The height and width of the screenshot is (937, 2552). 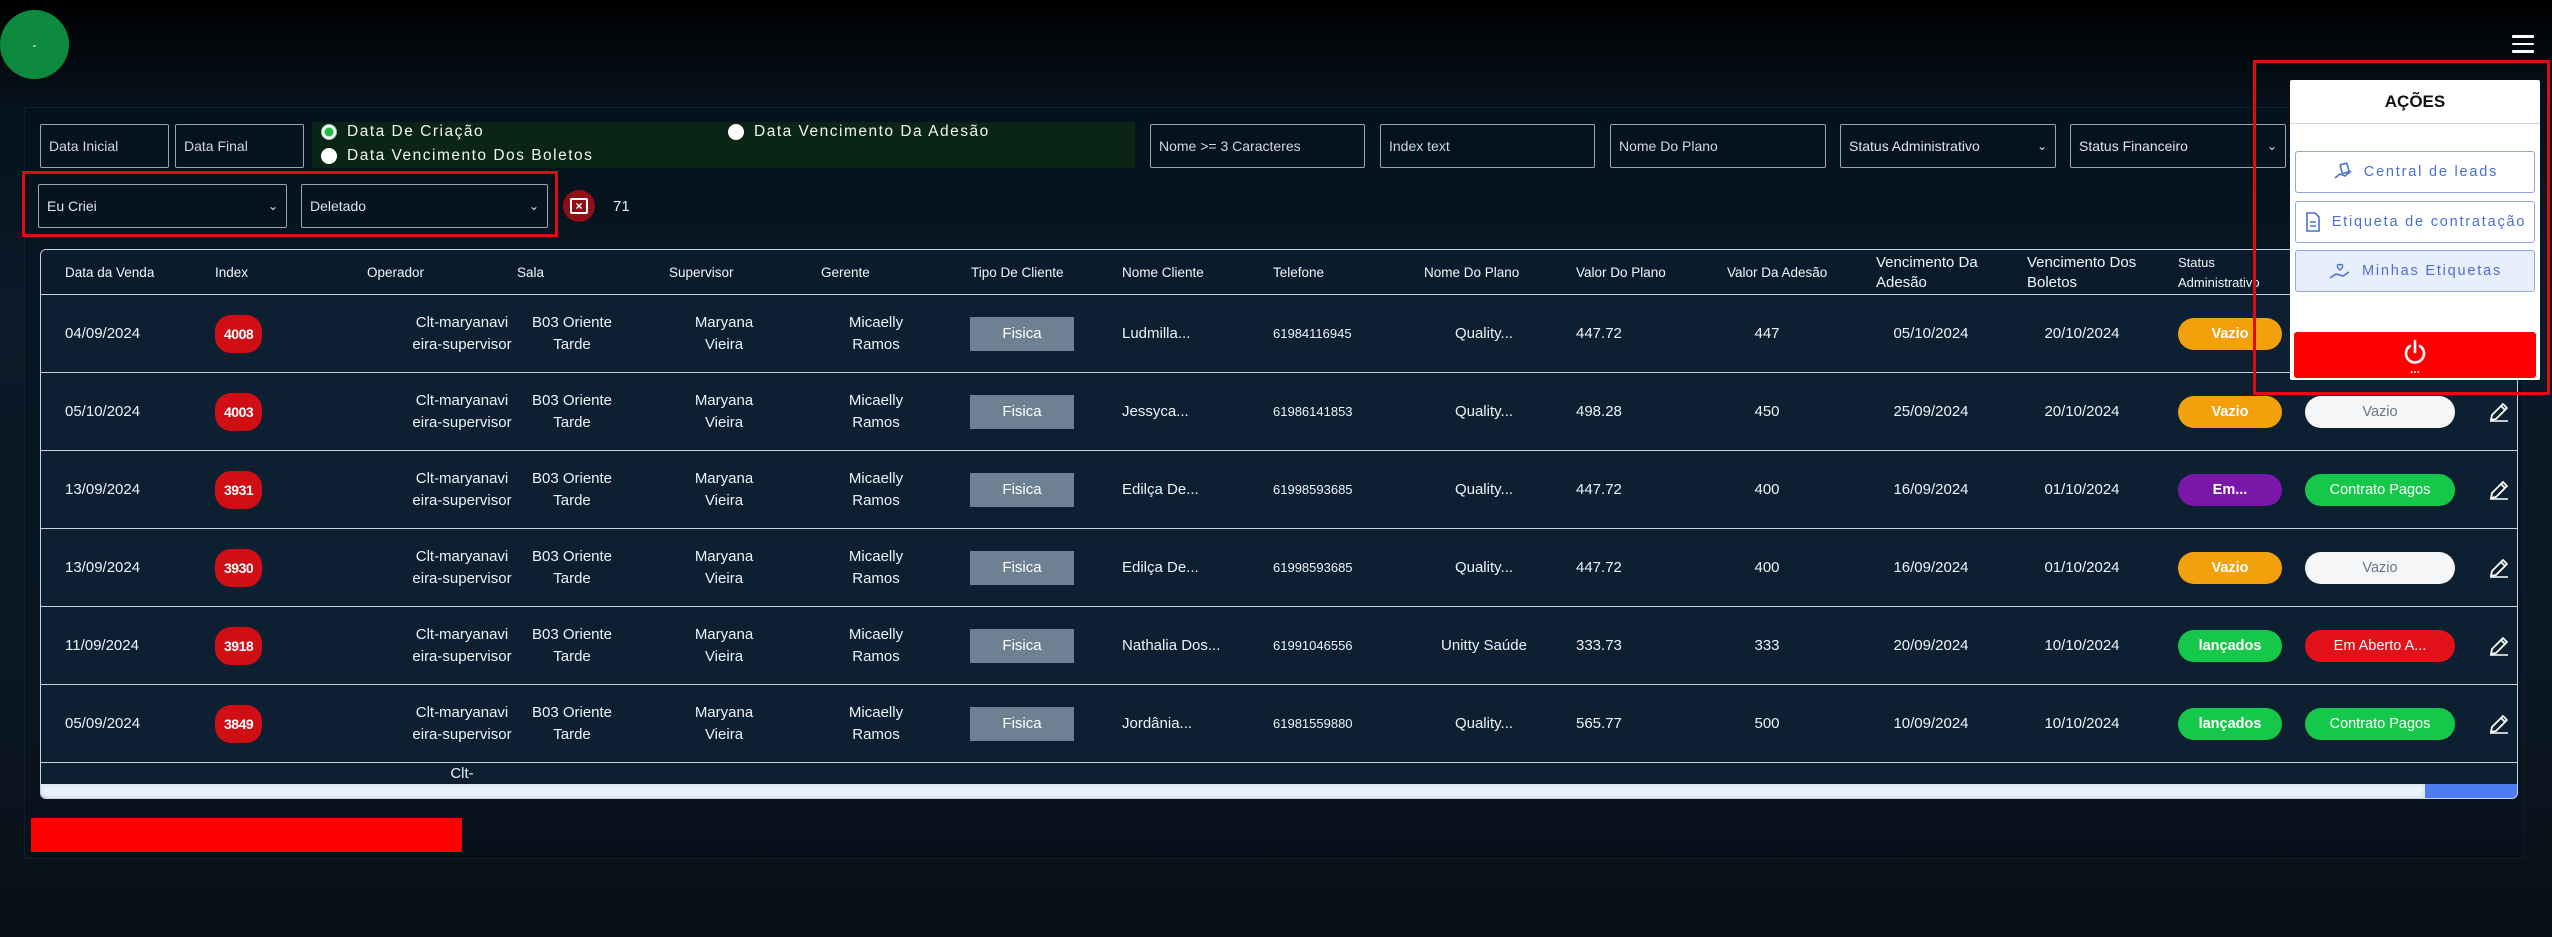 What do you see at coordinates (246, 835) in the screenshot?
I see `red-bar` at bounding box center [246, 835].